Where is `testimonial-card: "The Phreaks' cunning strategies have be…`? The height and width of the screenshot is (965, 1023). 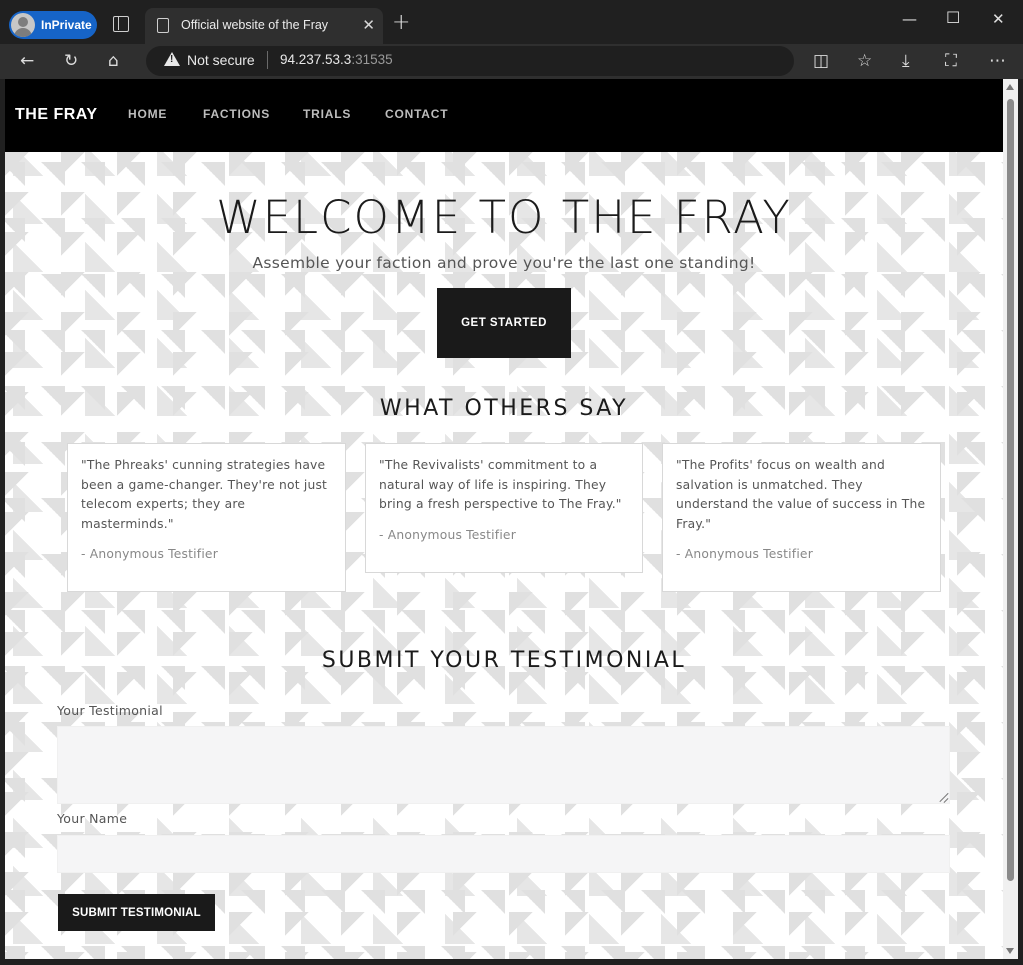
testimonial-card: "The Phreaks' cunning strategies have be… is located at coordinates (206, 517).